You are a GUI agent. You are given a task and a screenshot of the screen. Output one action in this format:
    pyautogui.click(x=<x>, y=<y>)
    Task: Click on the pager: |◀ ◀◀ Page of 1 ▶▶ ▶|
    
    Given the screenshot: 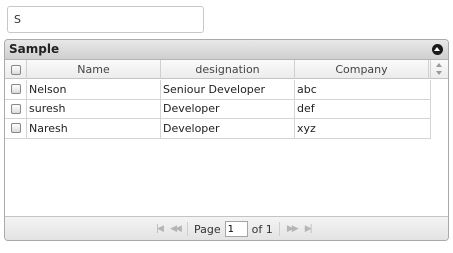 What is the action you would take?
    pyautogui.click(x=233, y=229)
    